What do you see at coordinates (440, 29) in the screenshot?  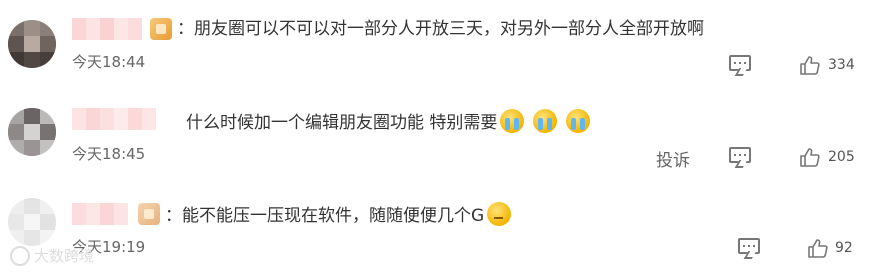 I see `comment-text: ：朋友圈可以不可以对一部分人开放三天，对另外一部分人全部开放啊` at bounding box center [440, 29].